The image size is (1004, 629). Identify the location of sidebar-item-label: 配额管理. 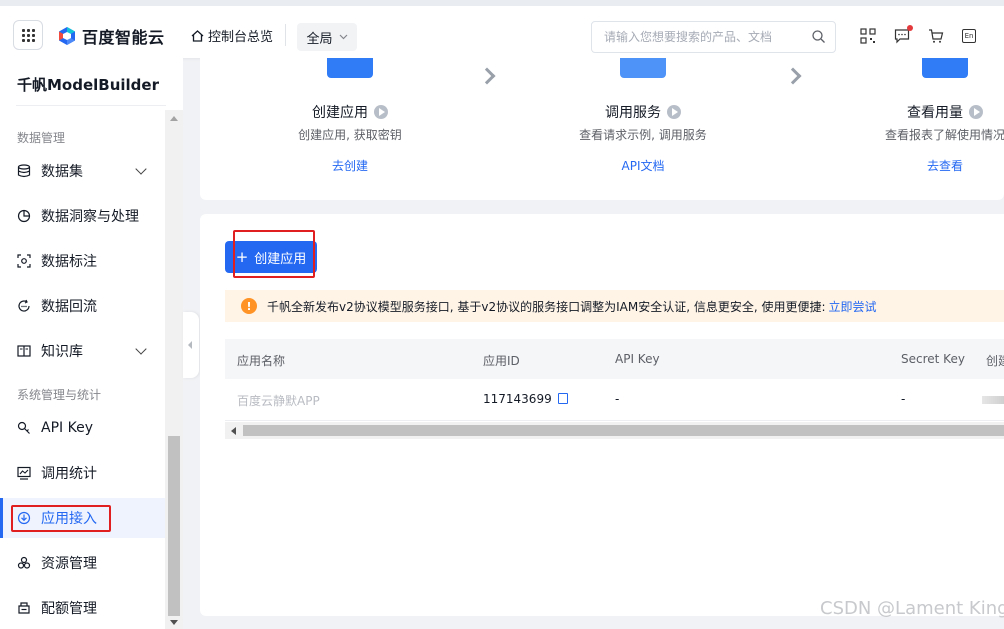
(69, 609).